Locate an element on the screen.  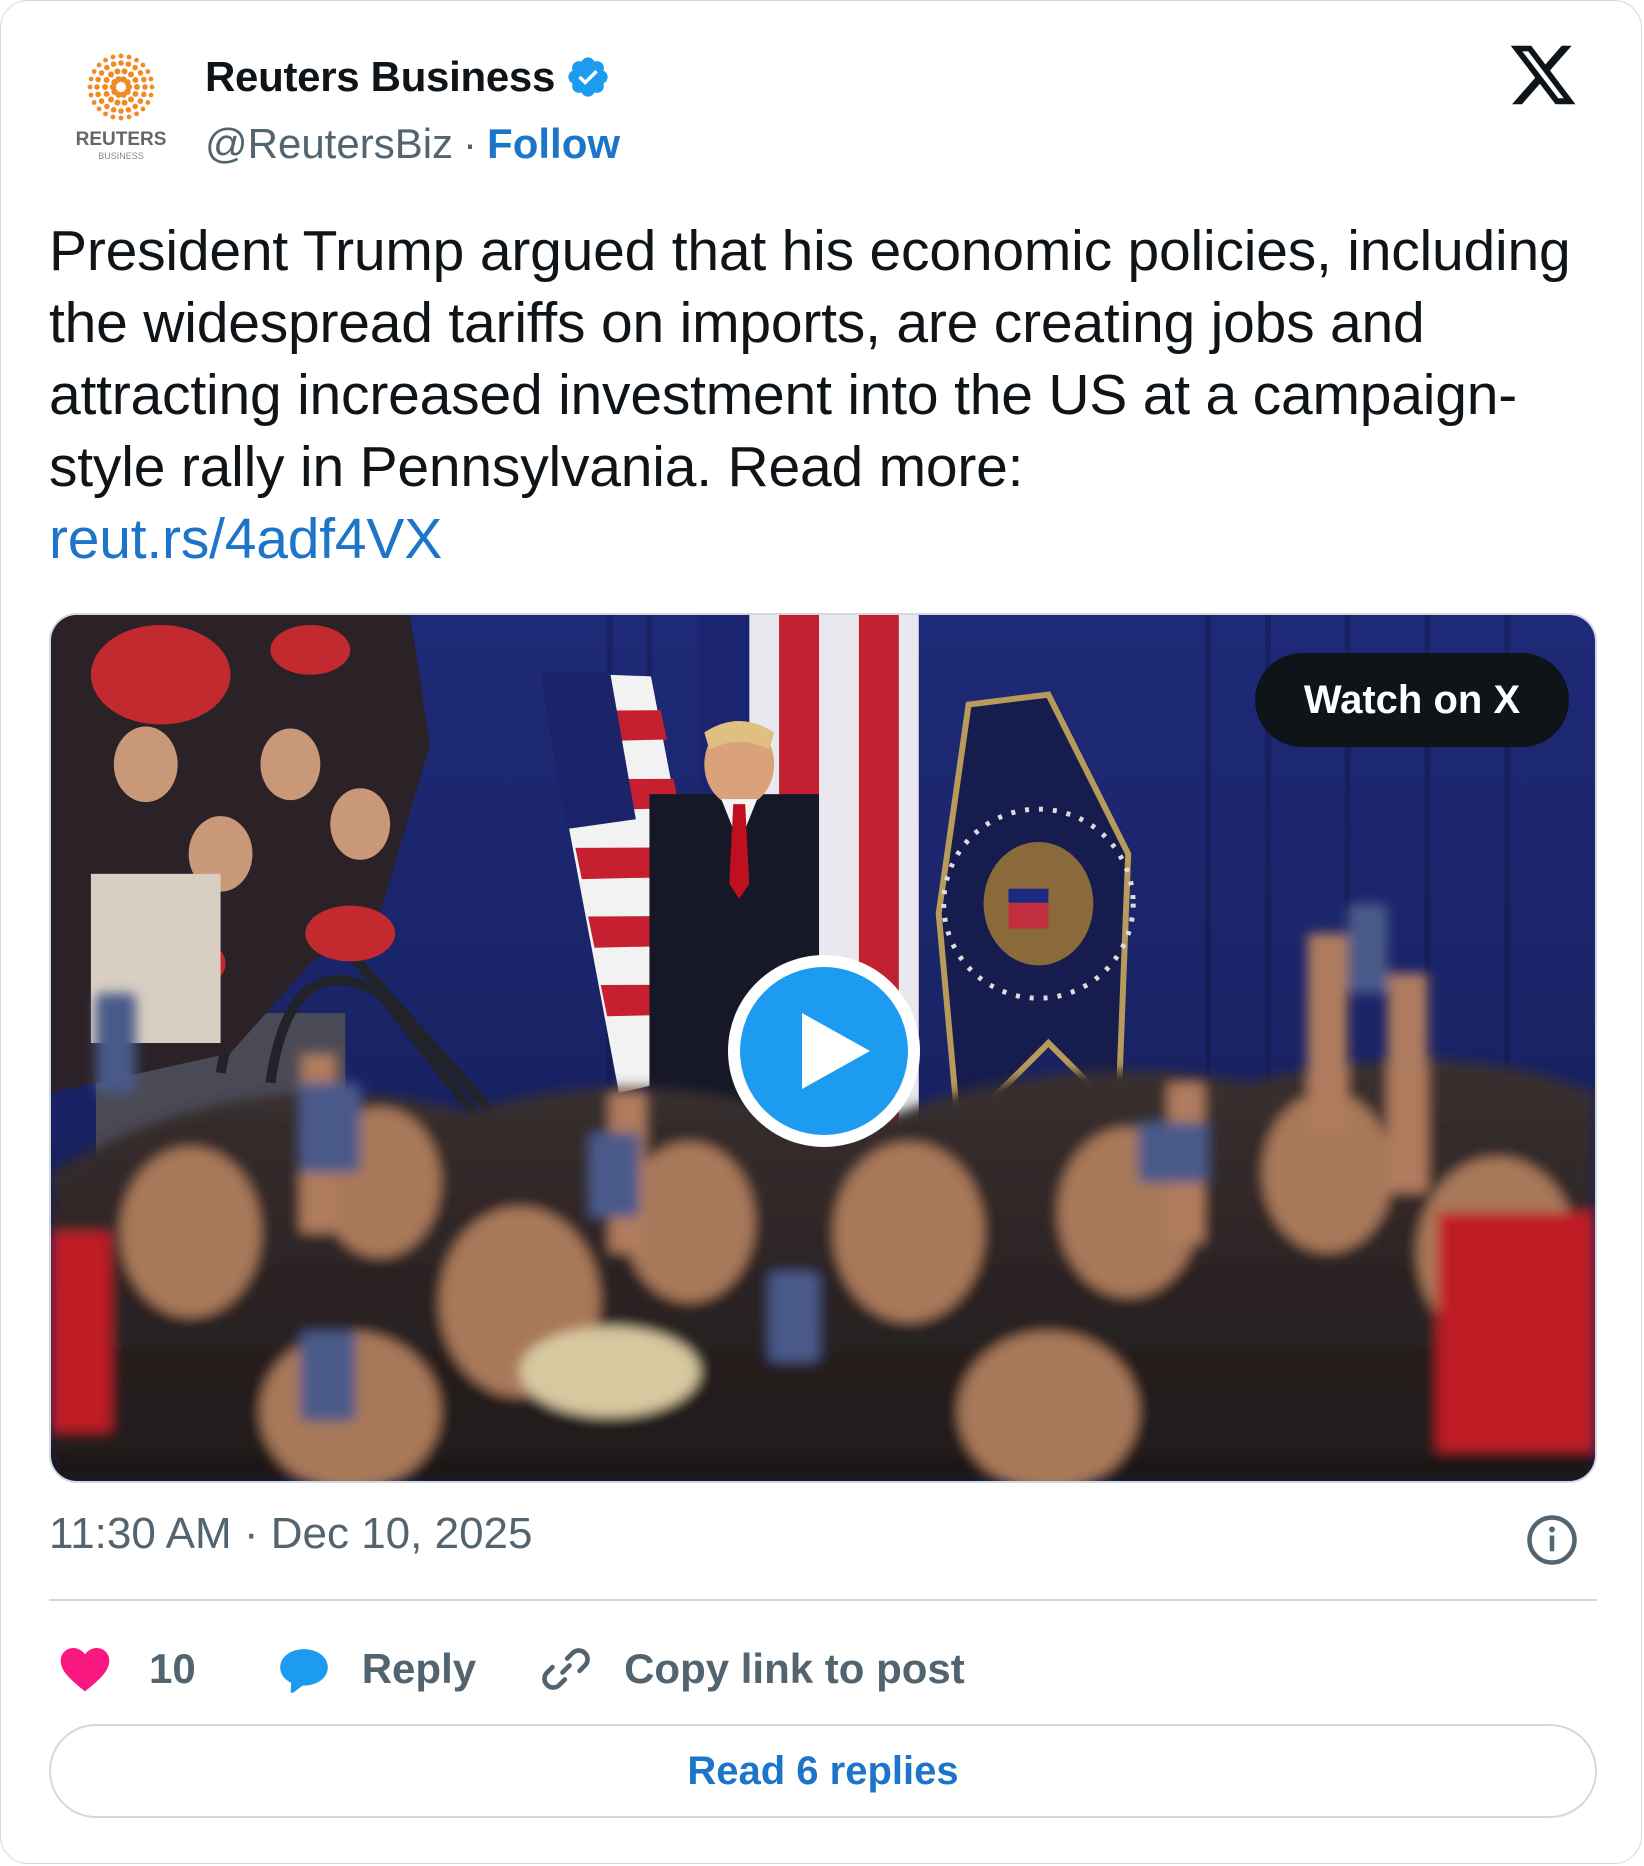
watch-on-x-button: Watch on X is located at coordinates (1412, 700).